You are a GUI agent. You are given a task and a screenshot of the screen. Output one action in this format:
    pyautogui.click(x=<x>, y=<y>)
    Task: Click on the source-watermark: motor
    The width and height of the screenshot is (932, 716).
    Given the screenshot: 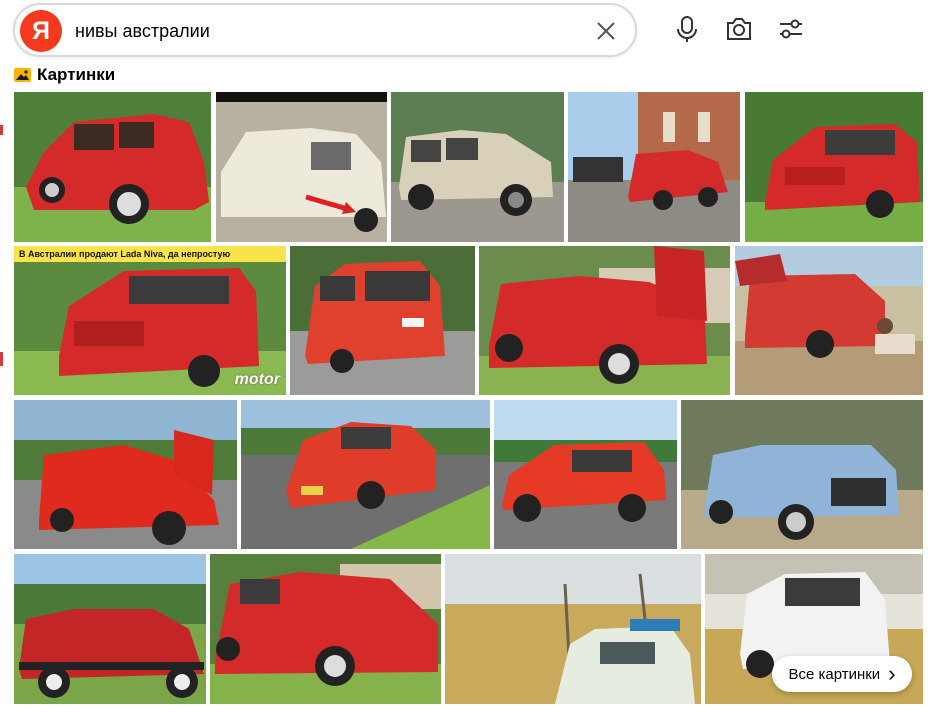 What is the action you would take?
    pyautogui.click(x=257, y=379)
    